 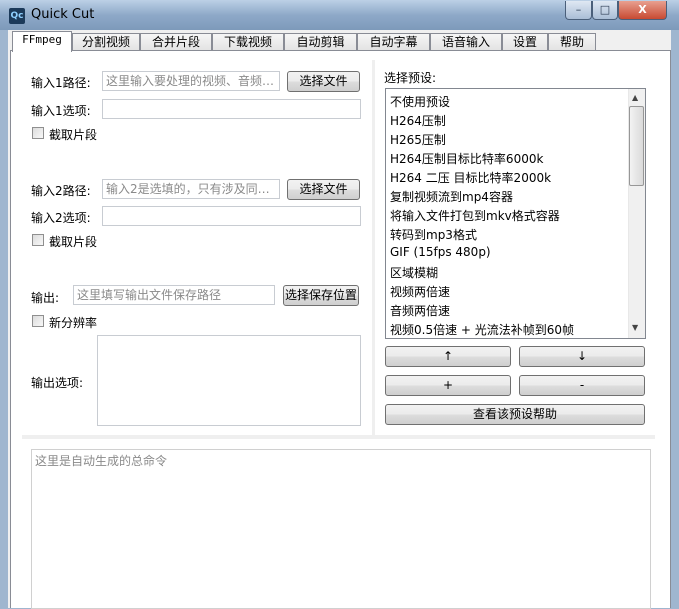 What do you see at coordinates (373, 247) in the screenshot?
I see `vertical-splitter` at bounding box center [373, 247].